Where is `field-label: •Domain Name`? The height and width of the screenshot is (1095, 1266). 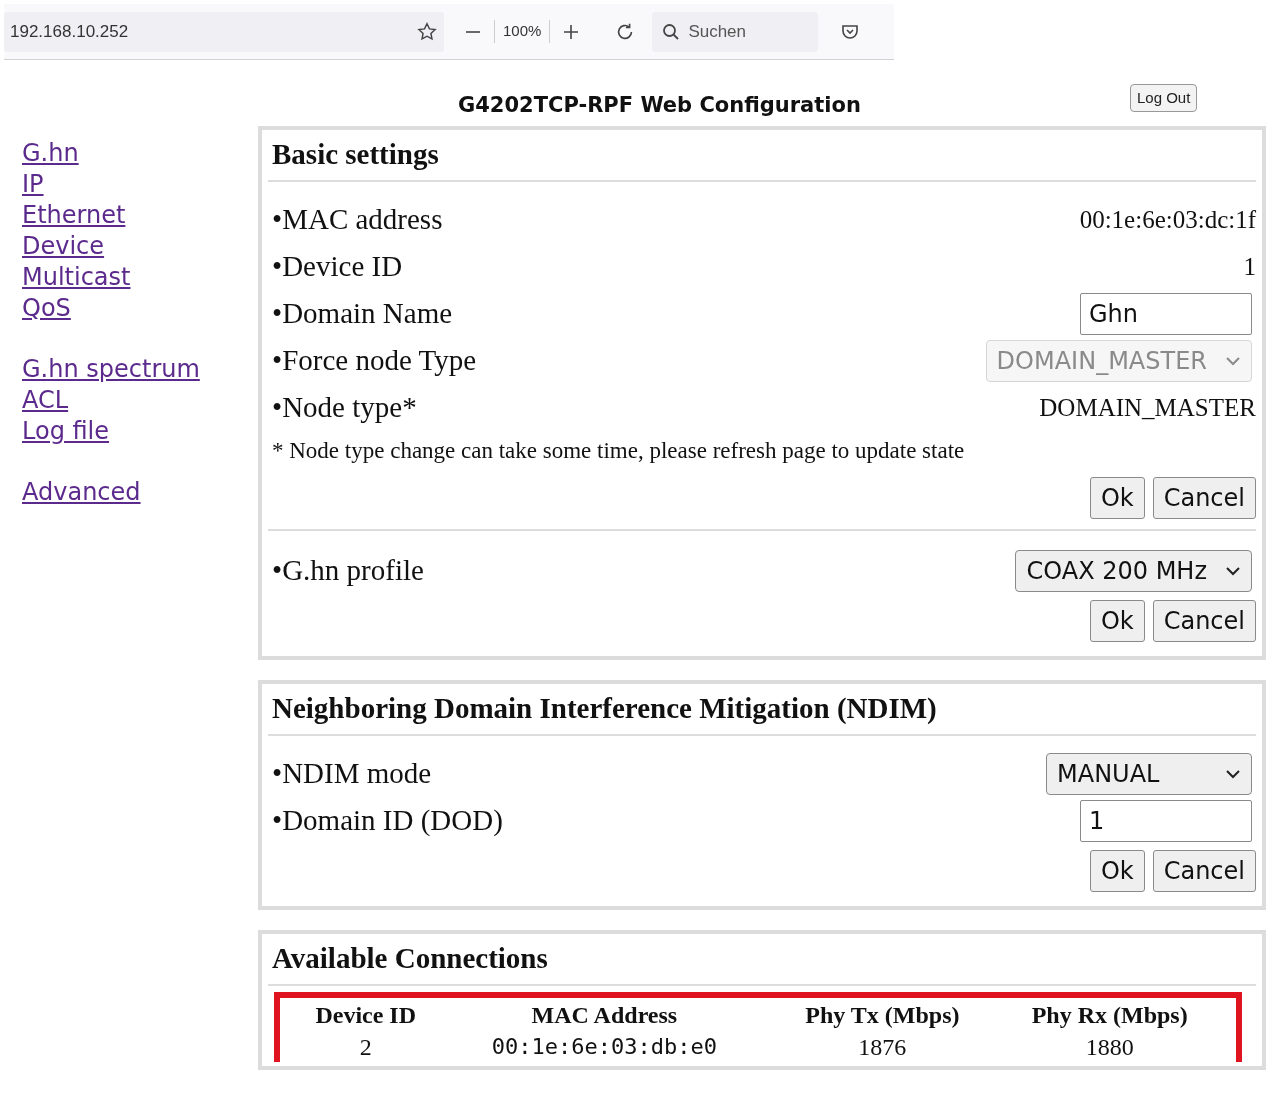 field-label: •Domain Name is located at coordinates (362, 313).